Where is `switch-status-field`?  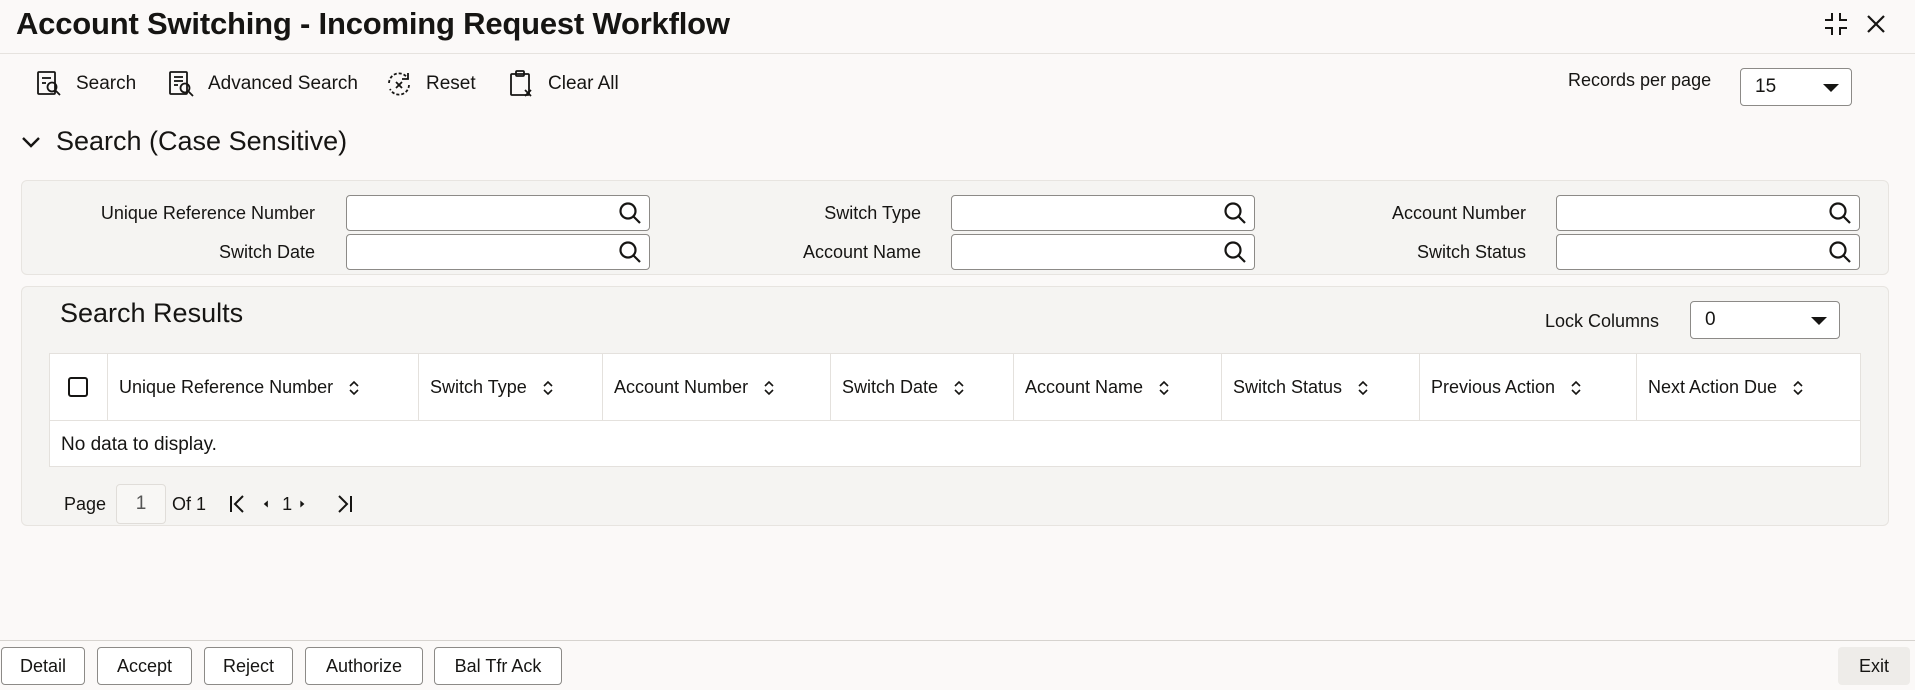 switch-status-field is located at coordinates (1708, 252).